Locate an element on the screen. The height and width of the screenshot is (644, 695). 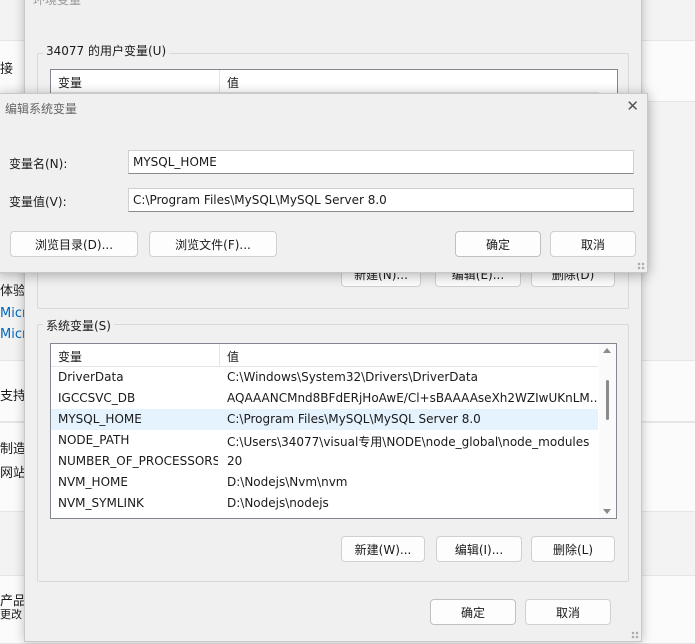
variable-value-cell: D:\Nodejs\Nvm\nvm is located at coordinates (287, 482).